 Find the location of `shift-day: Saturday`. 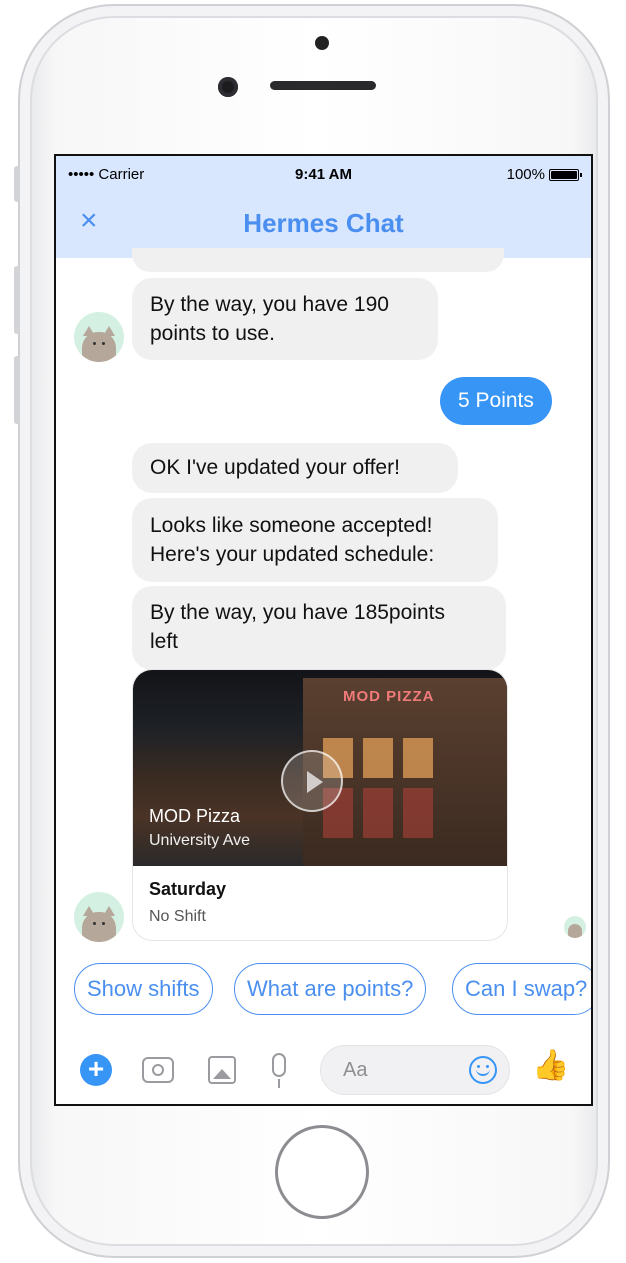

shift-day: Saturday is located at coordinates (188, 889).